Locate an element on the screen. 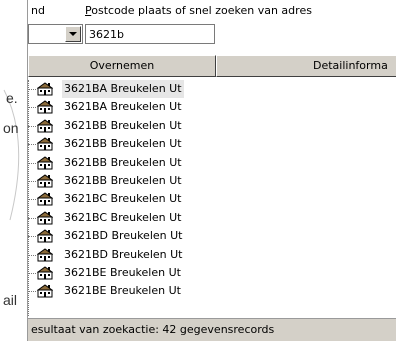 Image resolution: width=396 pixels, height=341 pixels. land-column-label: nd is located at coordinates (38, 10).